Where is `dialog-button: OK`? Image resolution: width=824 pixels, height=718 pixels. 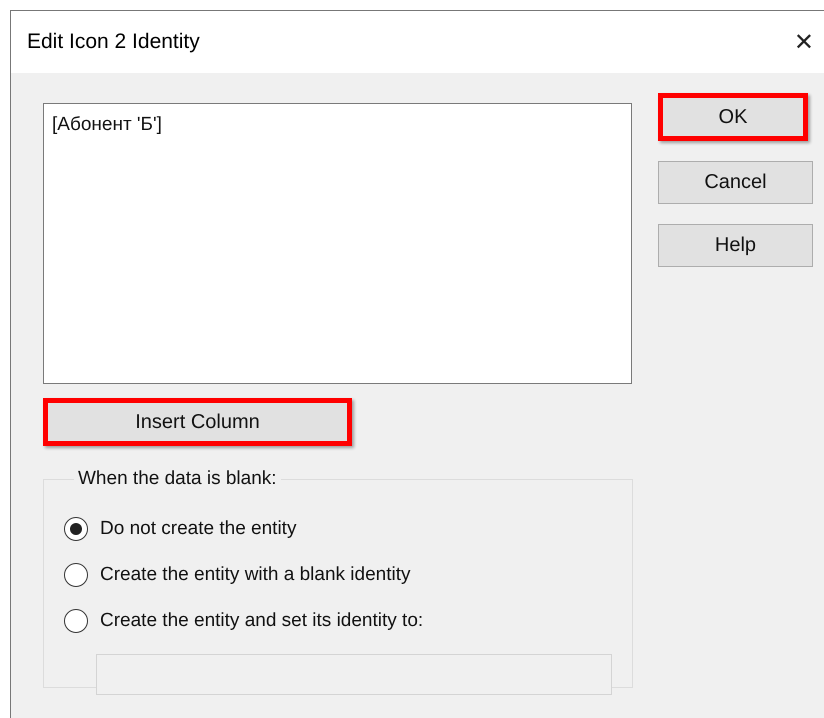 dialog-button: OK is located at coordinates (733, 117).